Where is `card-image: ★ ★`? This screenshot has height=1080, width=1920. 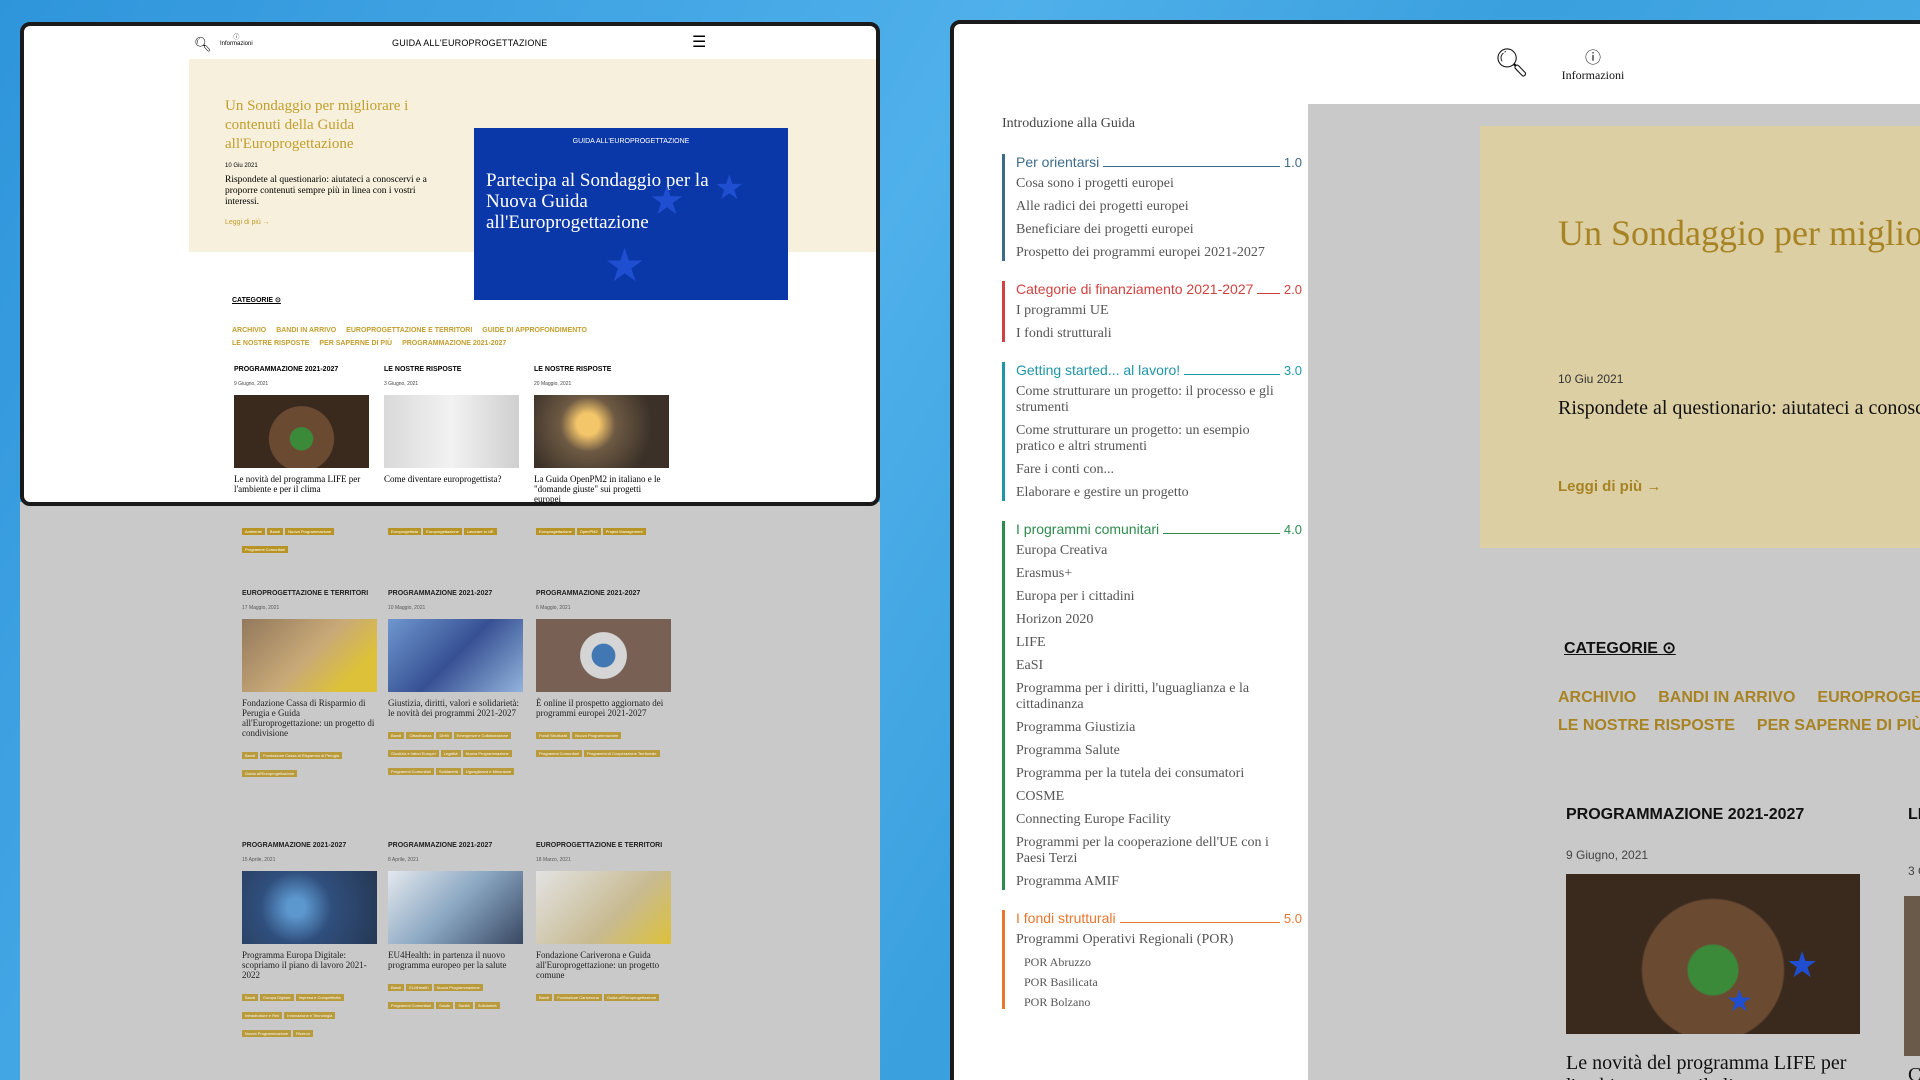 card-image: ★ ★ is located at coordinates (1713, 954).